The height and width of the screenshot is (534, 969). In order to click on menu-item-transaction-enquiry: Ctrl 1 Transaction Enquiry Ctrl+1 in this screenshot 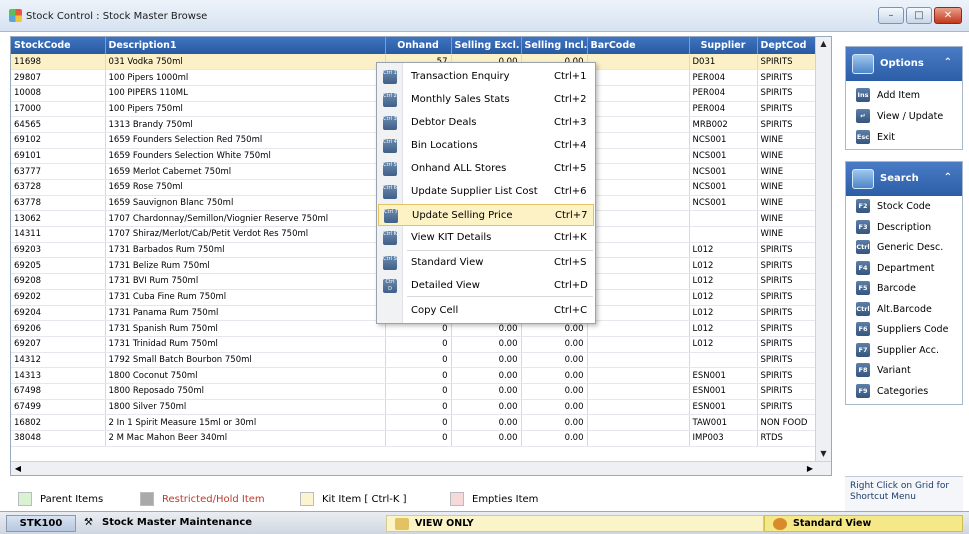, I will do `click(486, 77)`.